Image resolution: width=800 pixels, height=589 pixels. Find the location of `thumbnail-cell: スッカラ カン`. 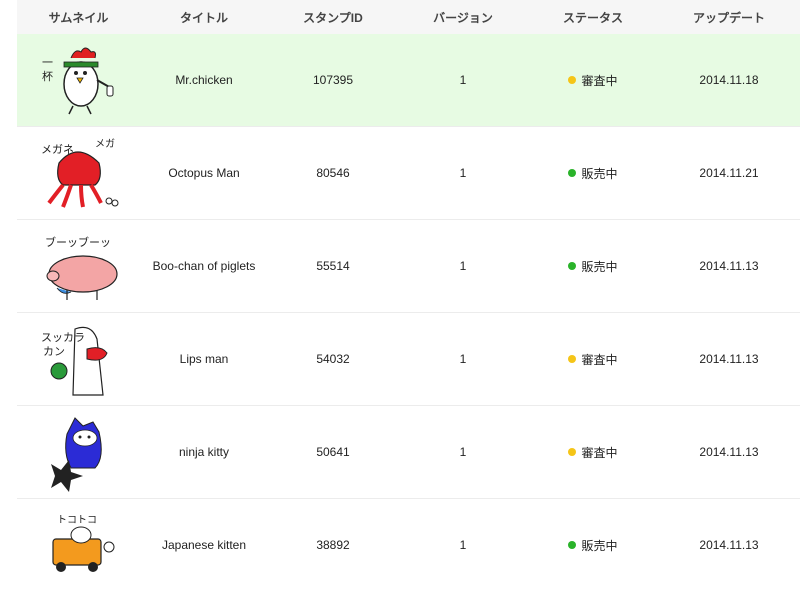

thumbnail-cell: スッカラ カン is located at coordinates (78, 359).